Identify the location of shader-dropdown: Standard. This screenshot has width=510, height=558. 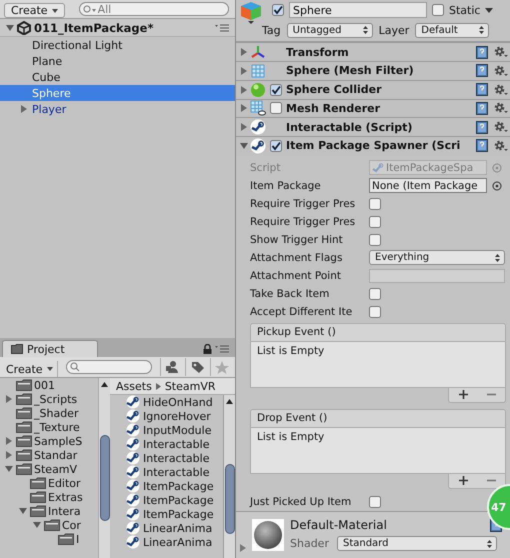
(416, 544).